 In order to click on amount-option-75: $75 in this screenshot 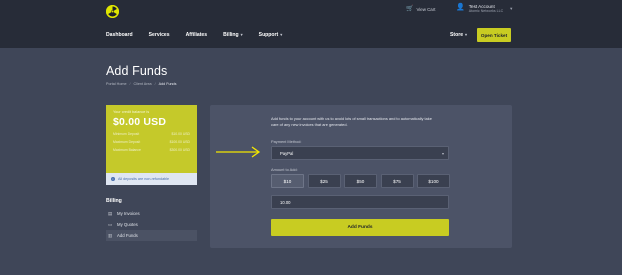, I will do `click(397, 181)`.